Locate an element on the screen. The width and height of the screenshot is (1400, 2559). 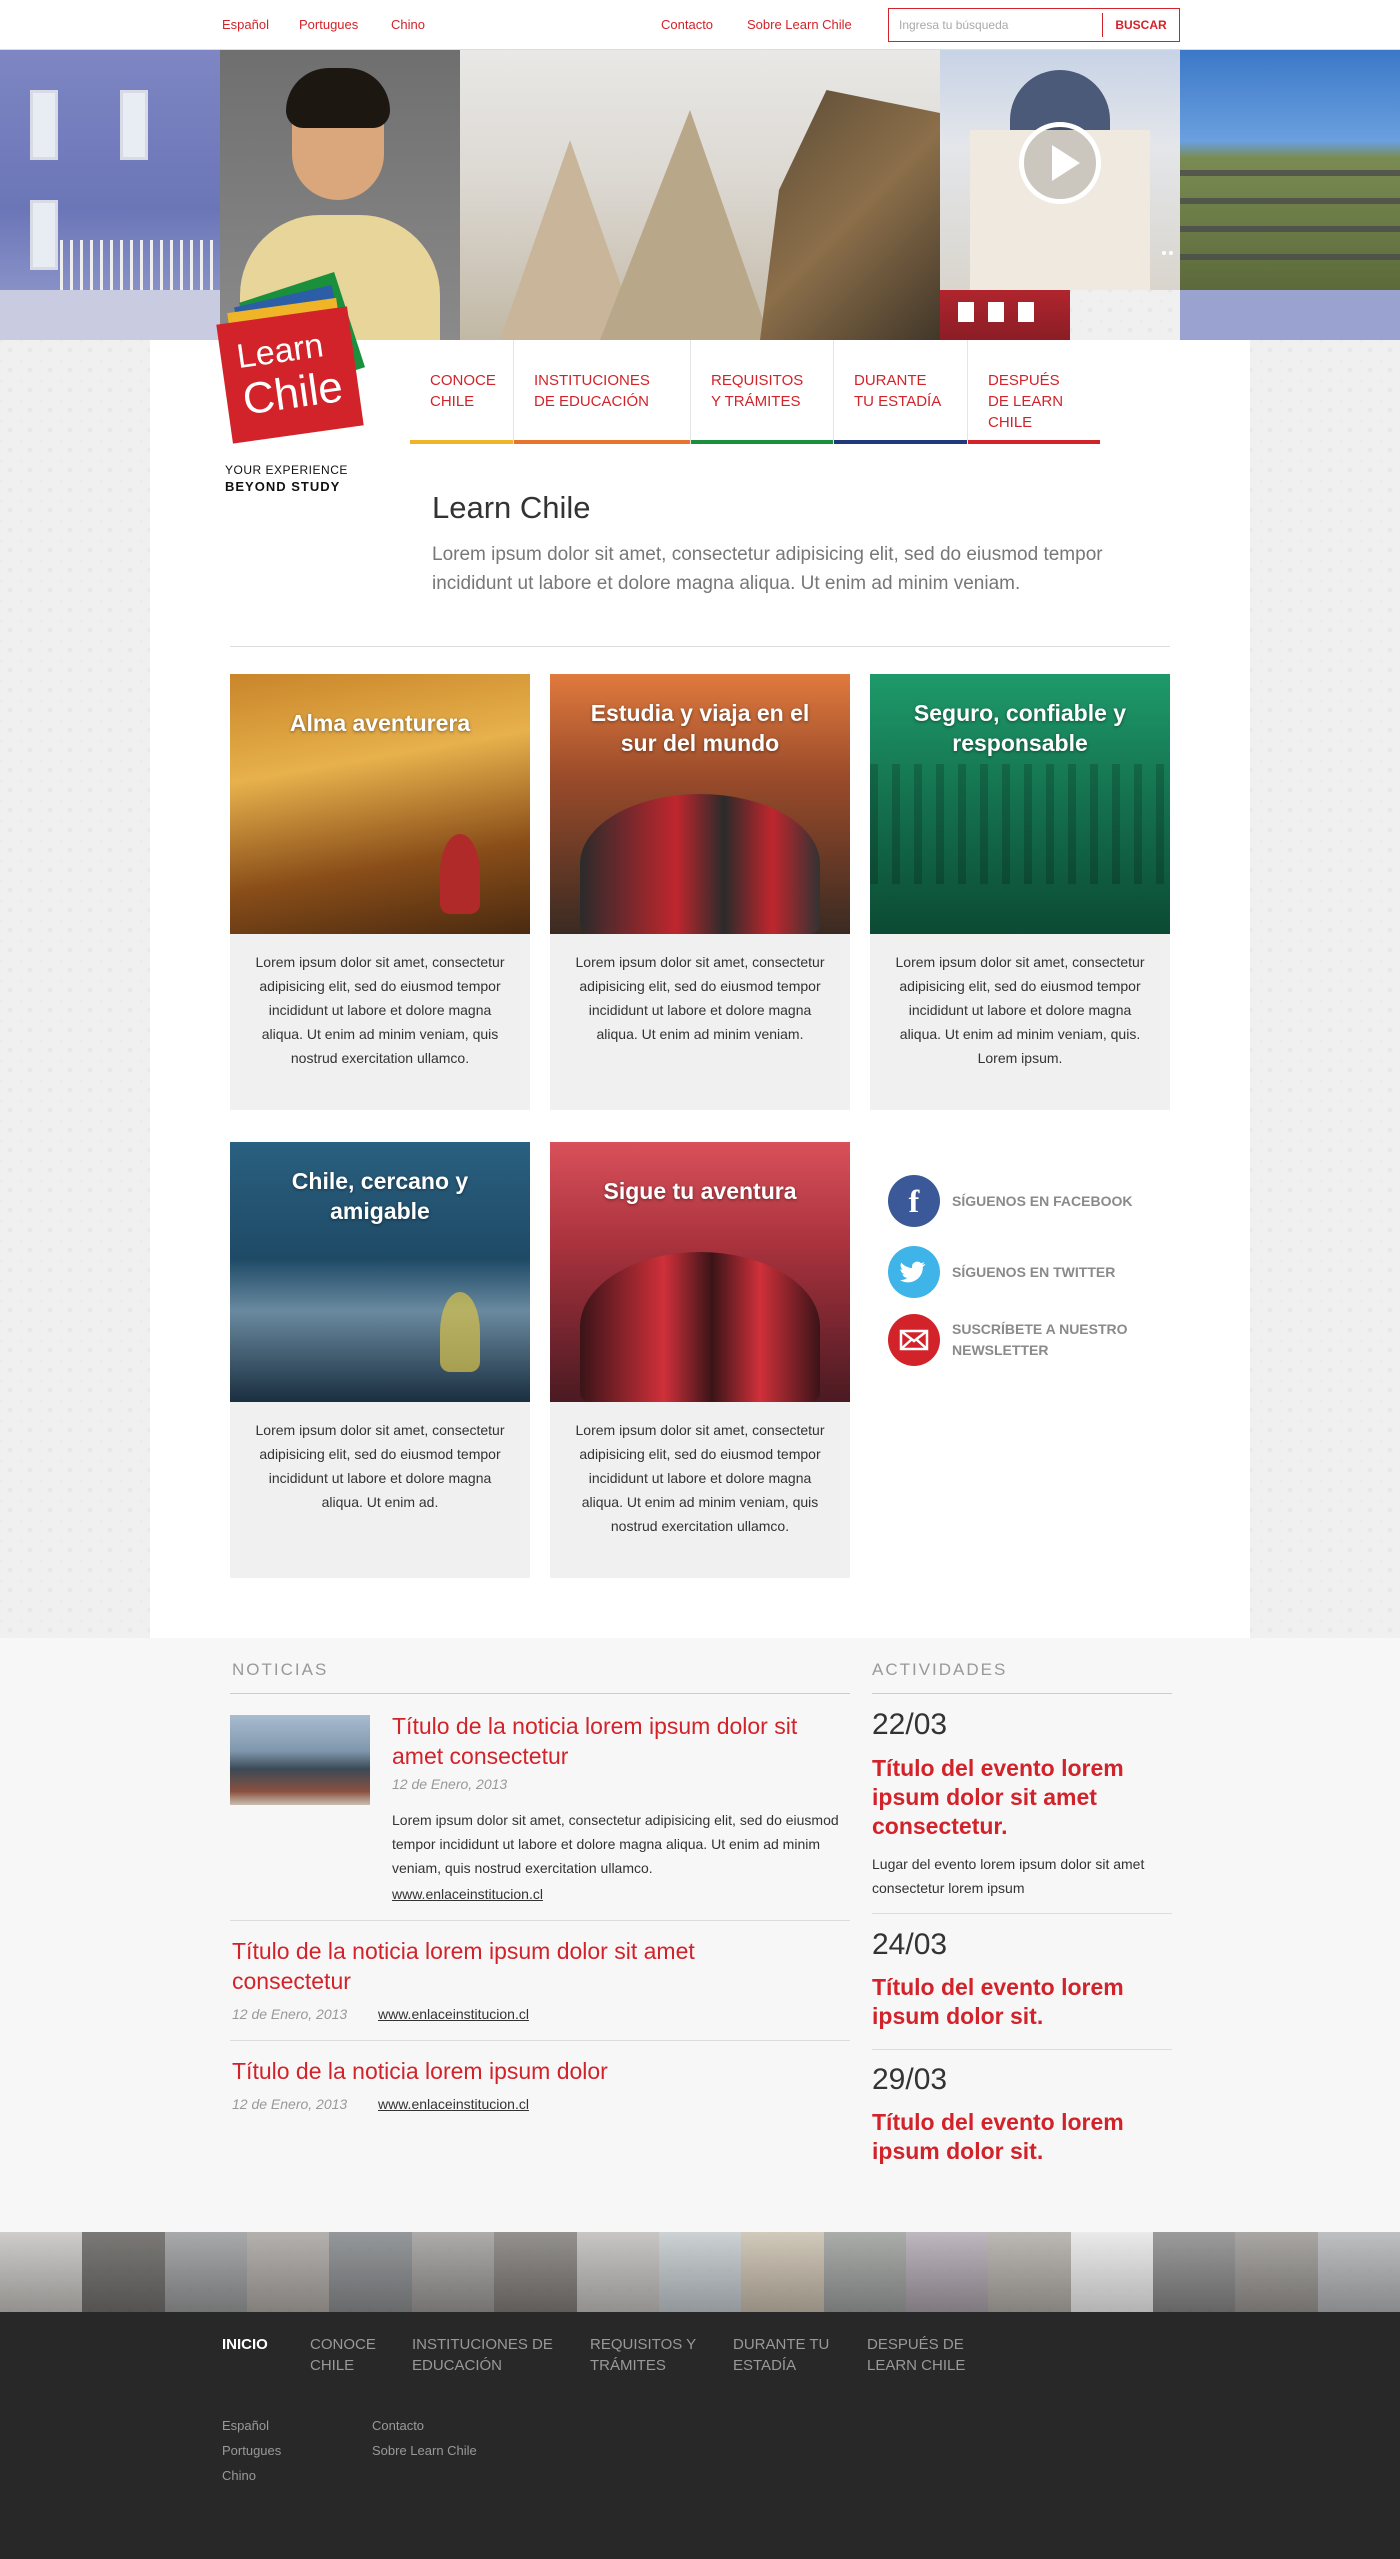
card-image: Estudia y viaja en el sur del mundo is located at coordinates (700, 804).